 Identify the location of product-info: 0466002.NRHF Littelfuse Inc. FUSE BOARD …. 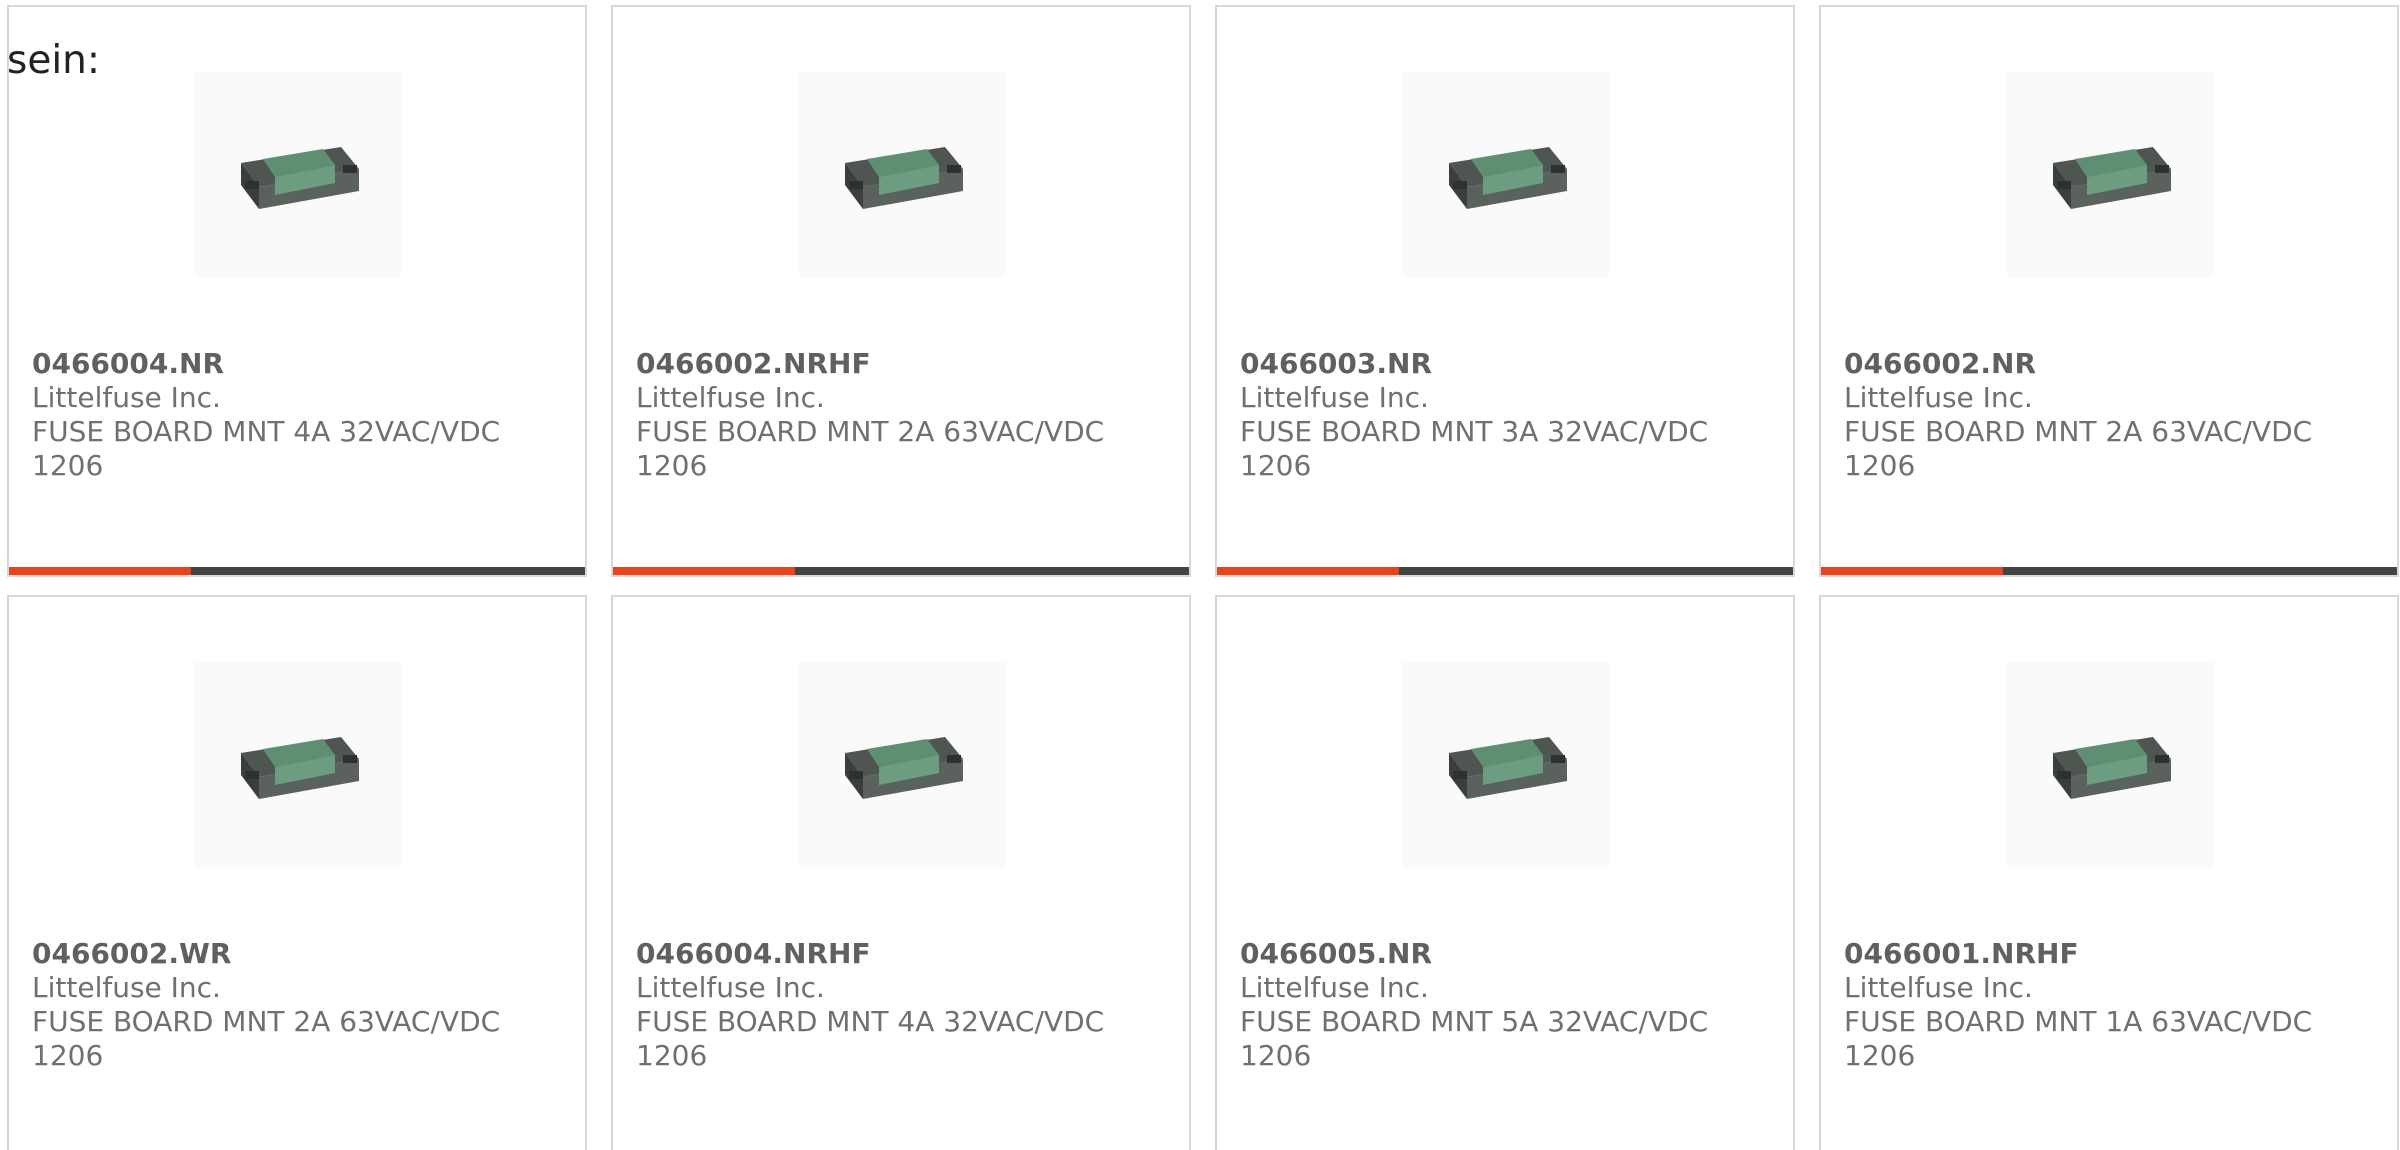
(896, 415).